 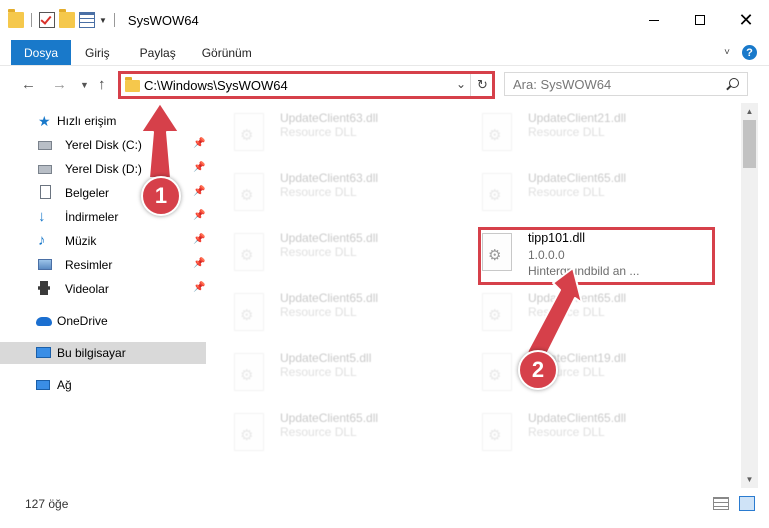 I want to click on scroll-up-arrow-icon: ▲, so click(x=749, y=111).